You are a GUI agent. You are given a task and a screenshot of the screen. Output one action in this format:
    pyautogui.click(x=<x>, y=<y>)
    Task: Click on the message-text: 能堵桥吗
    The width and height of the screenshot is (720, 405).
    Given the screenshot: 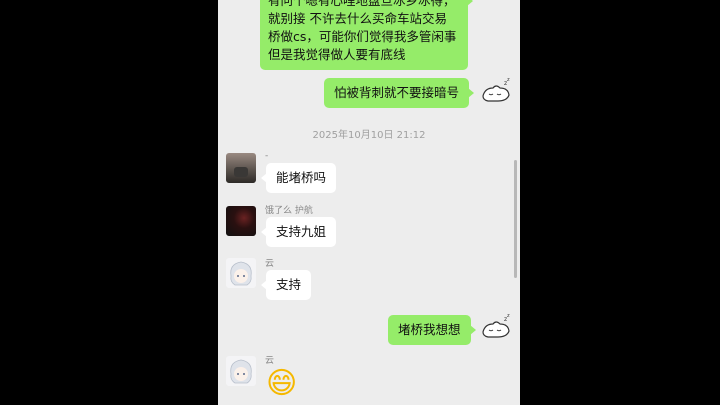 What is the action you would take?
    pyautogui.click(x=301, y=177)
    